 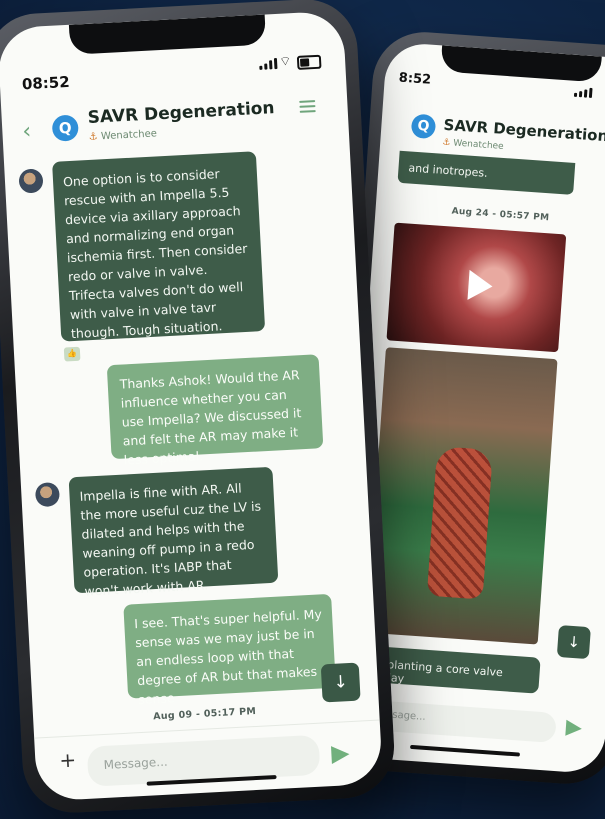 I want to click on chevron-left-icon: ‹, so click(x=27, y=131).